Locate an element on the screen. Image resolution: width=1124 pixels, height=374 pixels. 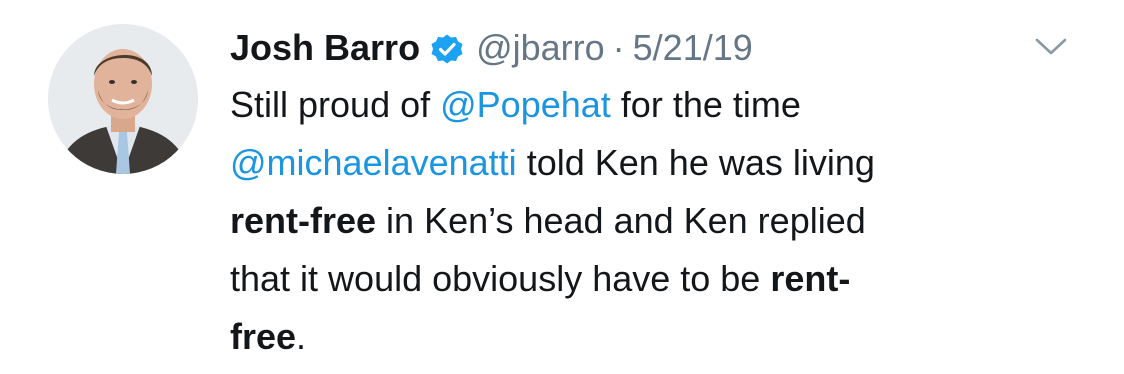
tweet-text-segment: in Ken’s head and Ken replied is located at coordinates (621, 220).